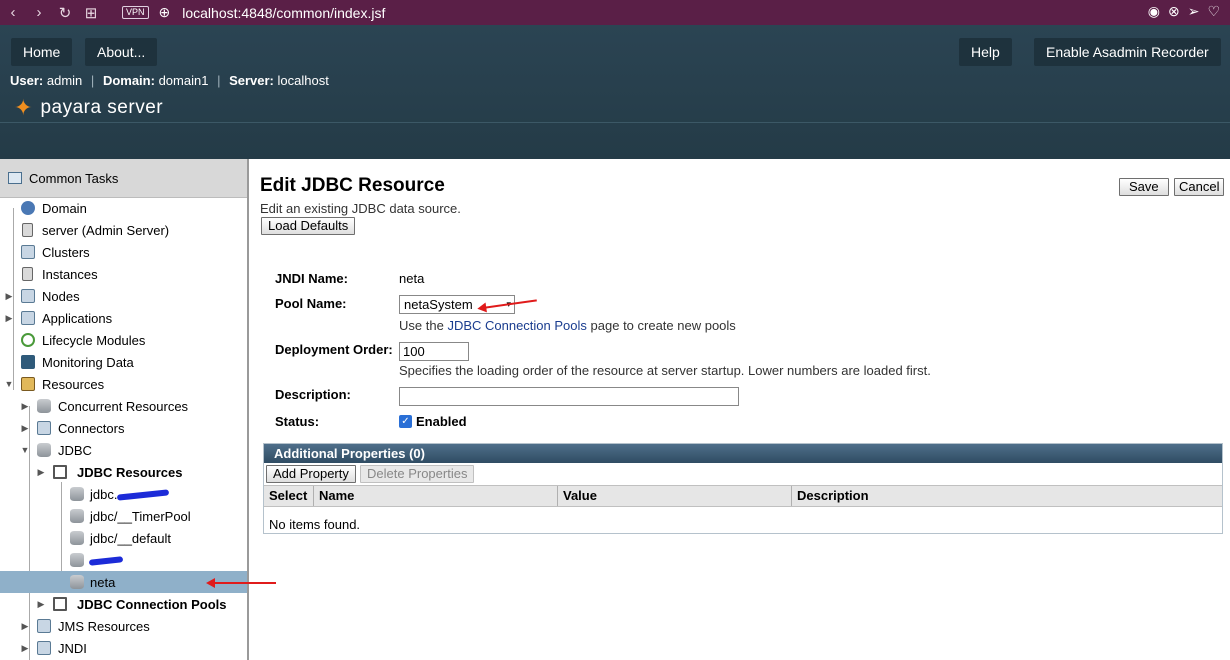 The height and width of the screenshot is (660, 1230). What do you see at coordinates (1007, 496) in the screenshot?
I see `column-description: Description` at bounding box center [1007, 496].